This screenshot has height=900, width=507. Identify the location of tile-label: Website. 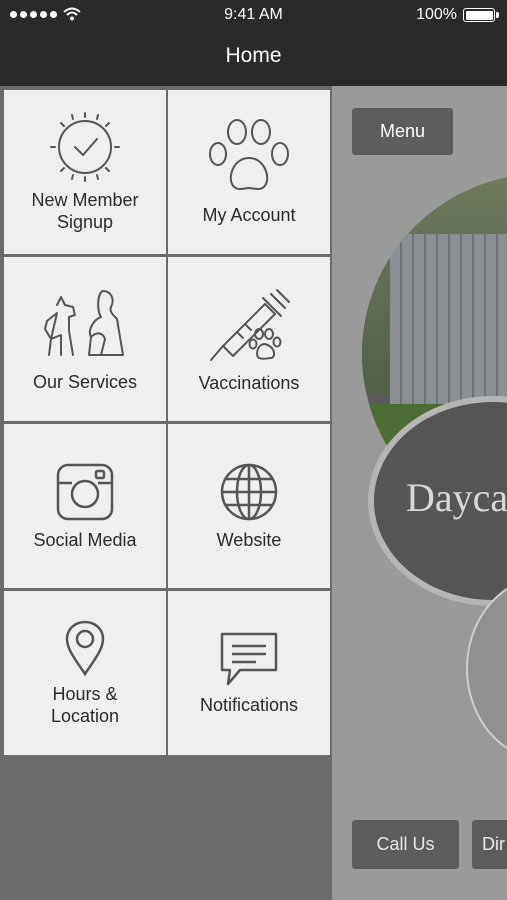
(249, 540).